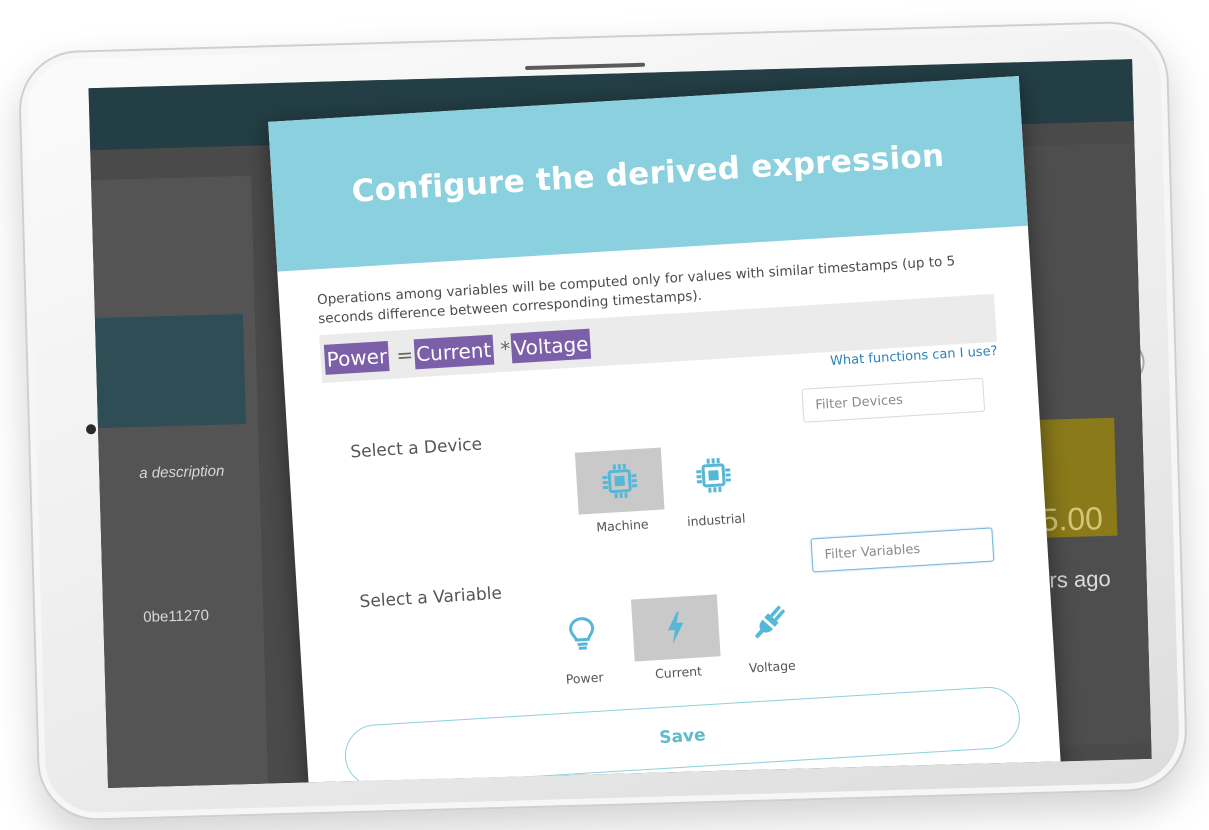 The height and width of the screenshot is (830, 1209). What do you see at coordinates (182, 472) in the screenshot?
I see `background-description: a description` at bounding box center [182, 472].